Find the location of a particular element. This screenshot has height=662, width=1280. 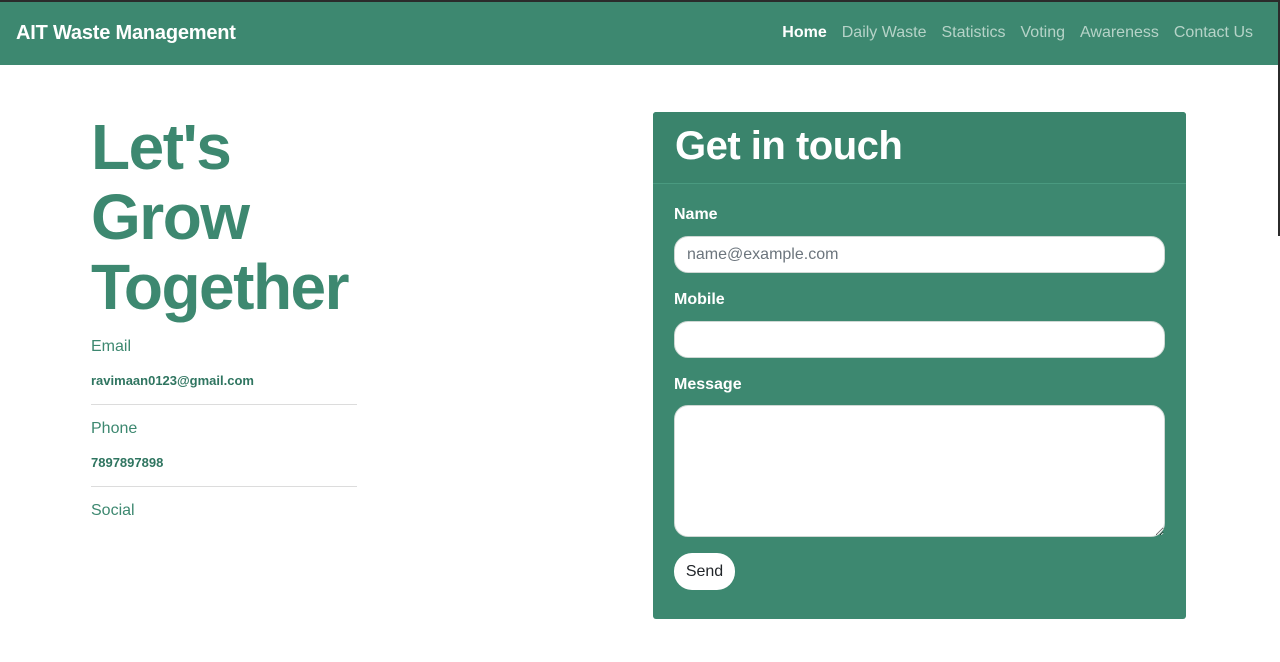

email-info: Email ravimaan0123@gmail.com is located at coordinates (224, 363).